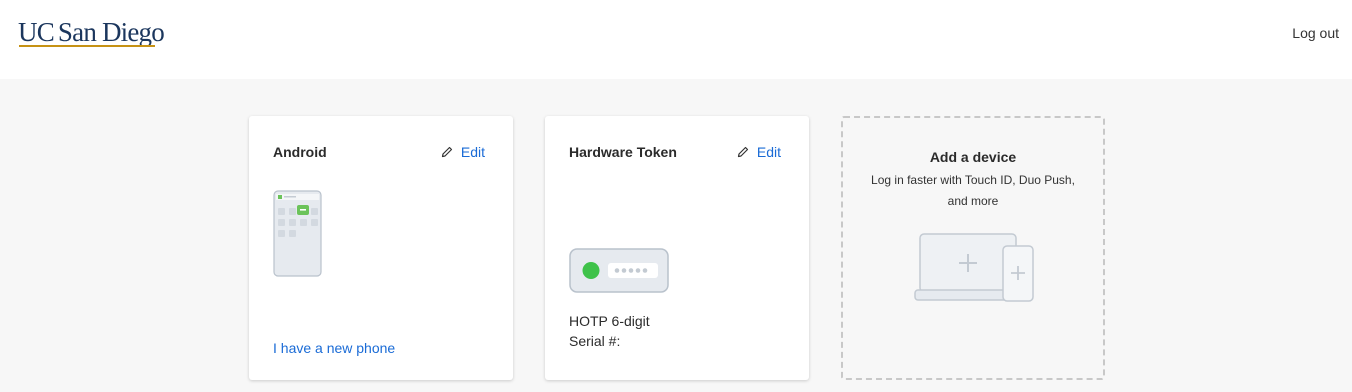 The width and height of the screenshot is (1352, 392). What do you see at coordinates (334, 348) in the screenshot?
I see `new-phone-link: I have a new phone` at bounding box center [334, 348].